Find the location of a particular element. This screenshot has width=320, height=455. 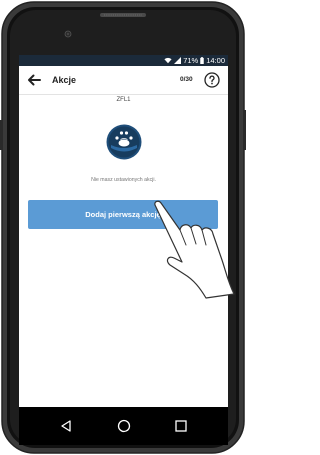

question-circle-icon is located at coordinates (212, 80).